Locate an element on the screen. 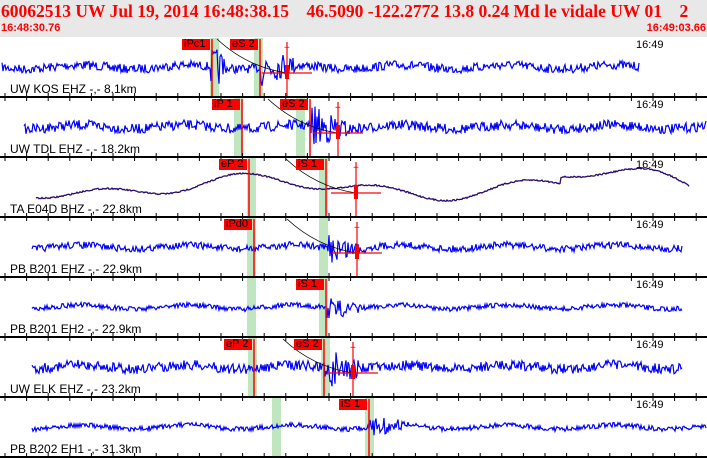 The height and width of the screenshot is (458, 707). phase-pick-label: iPc1 is located at coordinates (196, 44).